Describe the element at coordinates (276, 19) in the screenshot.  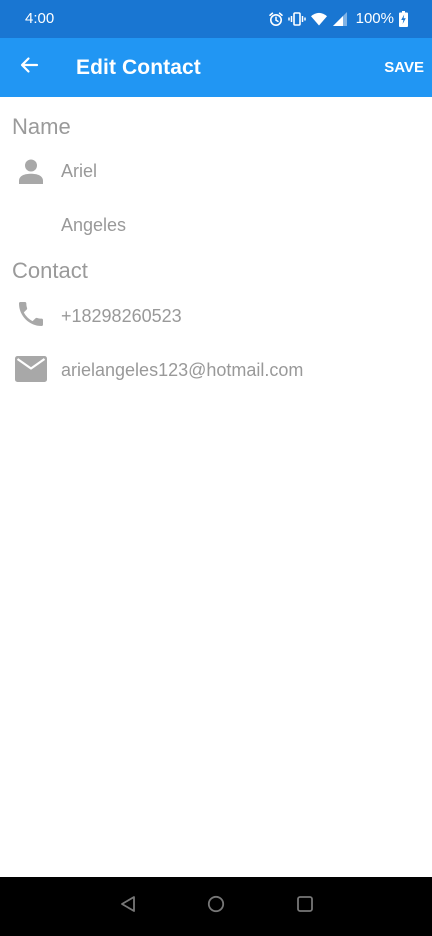
I see `alarm-icon` at that location.